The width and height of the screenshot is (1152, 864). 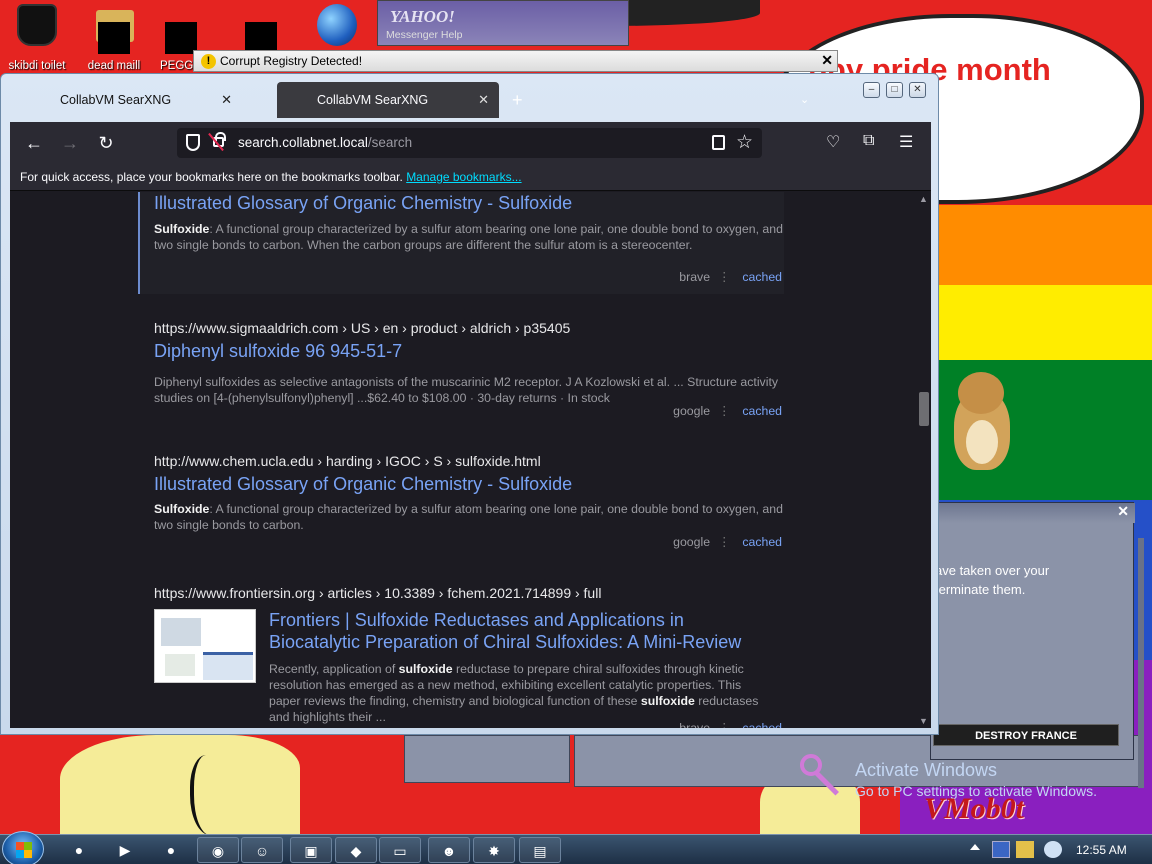 I want to click on taskbar-app-button: ✸, so click(x=494, y=850).